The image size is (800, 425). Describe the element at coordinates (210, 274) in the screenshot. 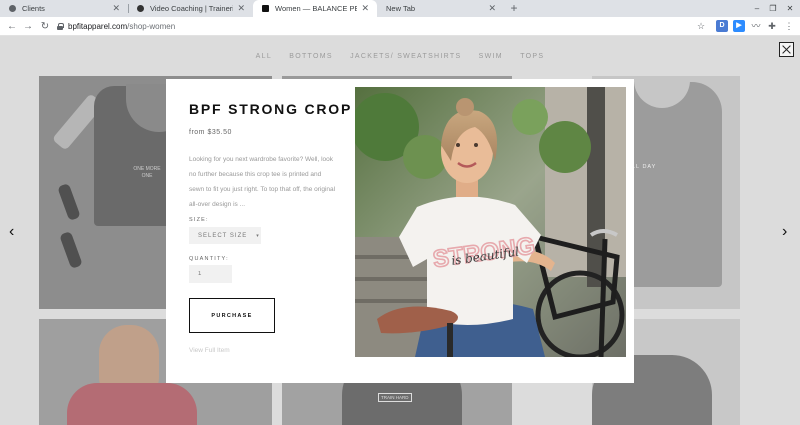

I see `quantity-input` at that location.